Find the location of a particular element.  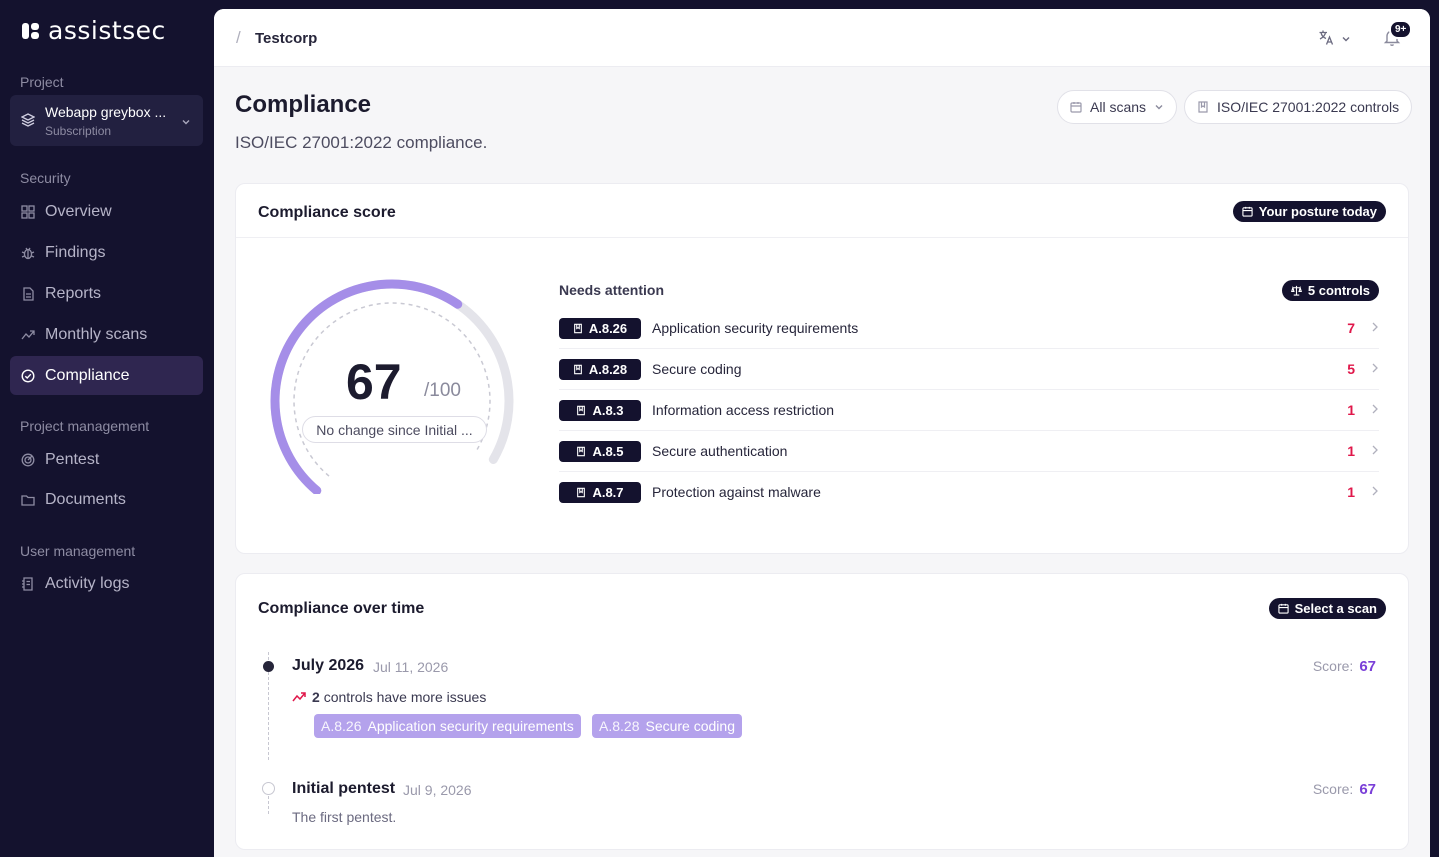

score-label: Score: is located at coordinates (1333, 789).